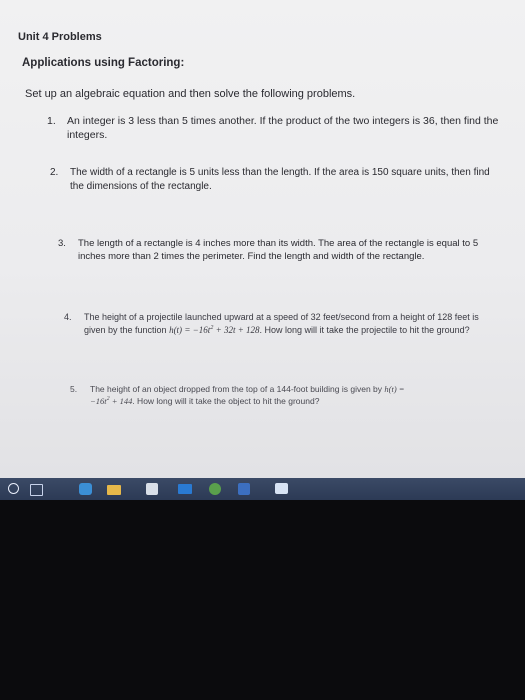 The image size is (525, 700). Describe the element at coordinates (262, 489) in the screenshot. I see `taskbar` at that location.